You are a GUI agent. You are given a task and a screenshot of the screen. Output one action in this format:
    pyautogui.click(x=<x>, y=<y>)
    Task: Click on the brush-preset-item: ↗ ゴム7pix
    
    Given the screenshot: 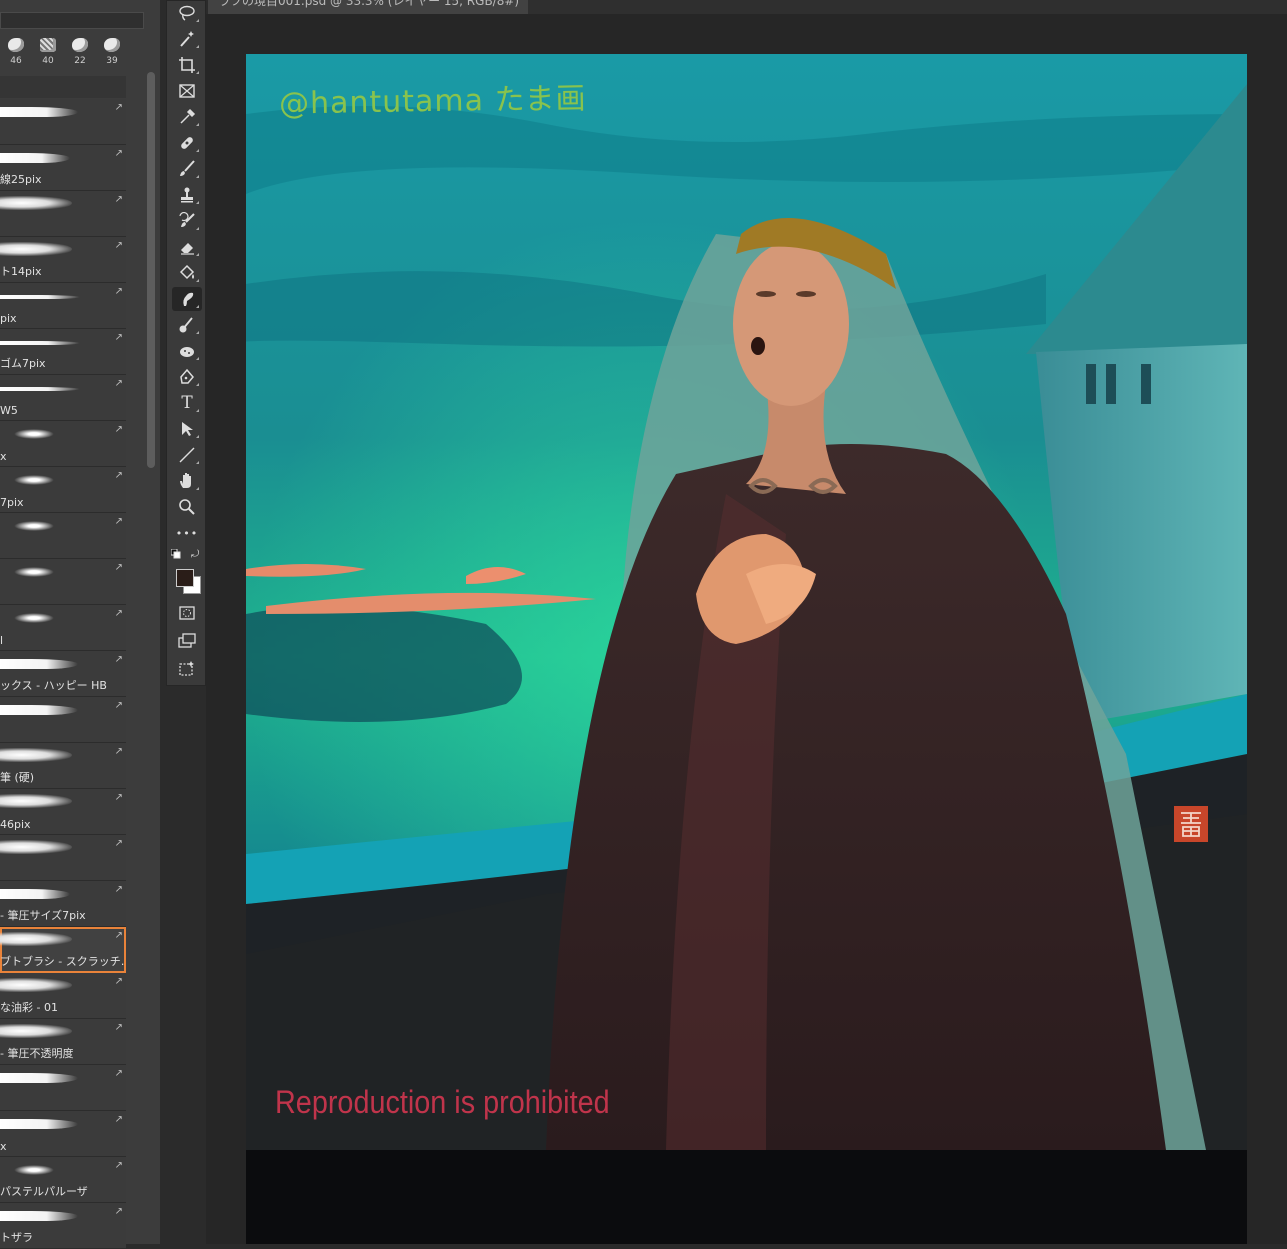 What is the action you would take?
    pyautogui.click(x=63, y=352)
    